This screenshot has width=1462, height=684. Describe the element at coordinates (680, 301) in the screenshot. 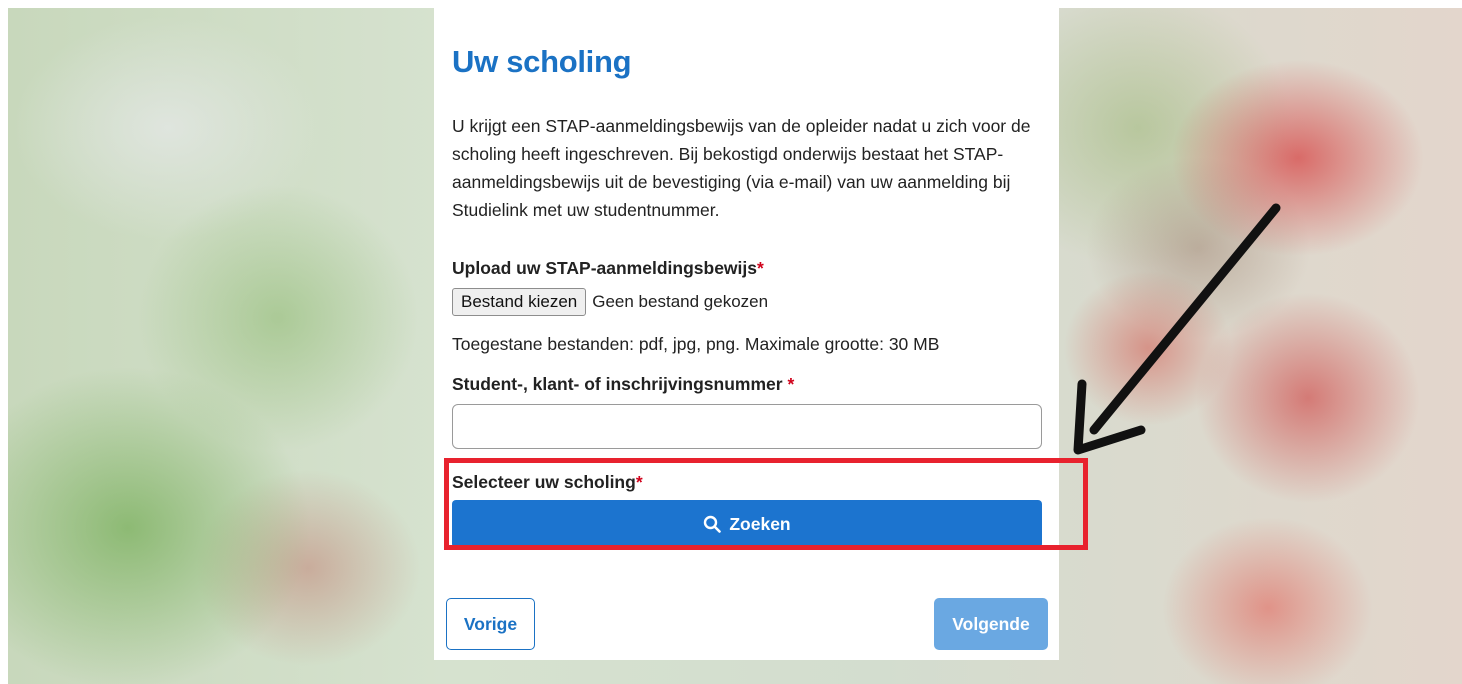

I see `file-status: Geen bestand gekozen` at that location.